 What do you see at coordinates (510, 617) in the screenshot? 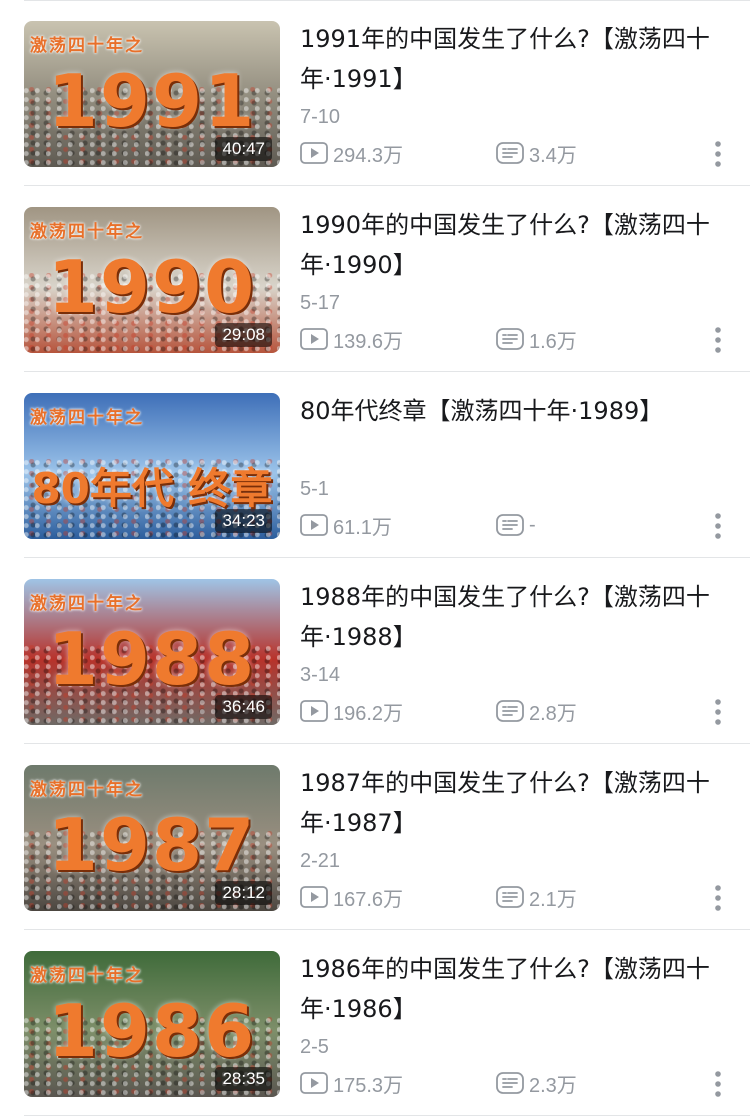
I see `video-title: 1988年的中国发生了什么?【激荡四十年·1988】` at bounding box center [510, 617].